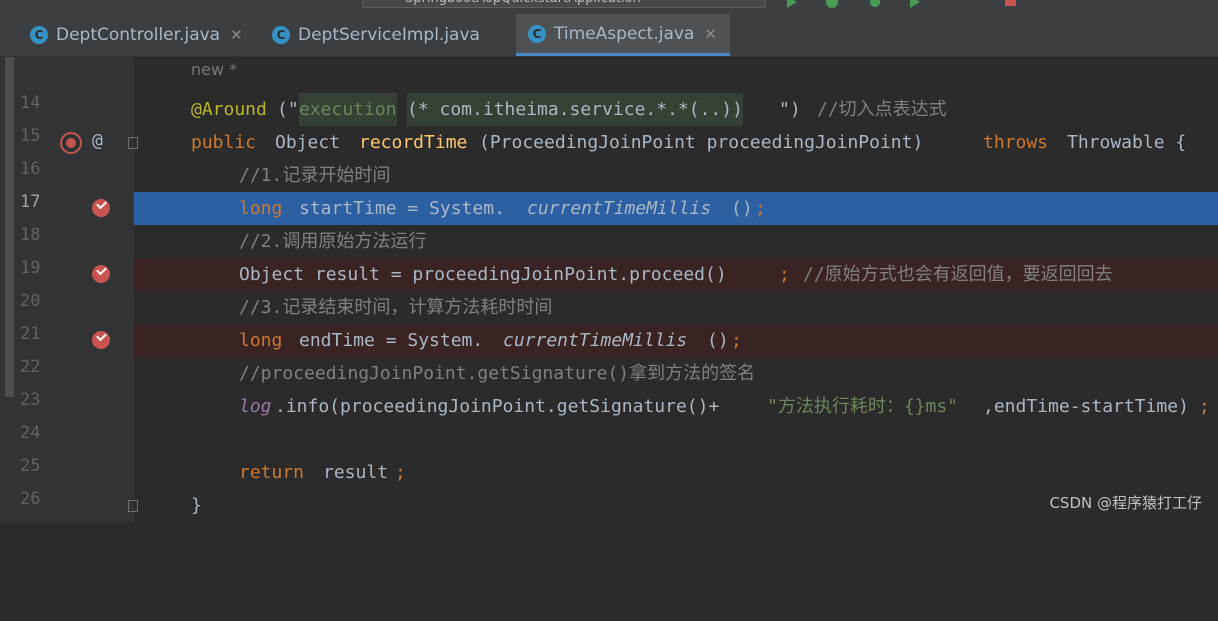 The width and height of the screenshot is (1218, 621). What do you see at coordinates (1086, 406) in the screenshot?
I see `token: ,endTime-startTime)` at bounding box center [1086, 406].